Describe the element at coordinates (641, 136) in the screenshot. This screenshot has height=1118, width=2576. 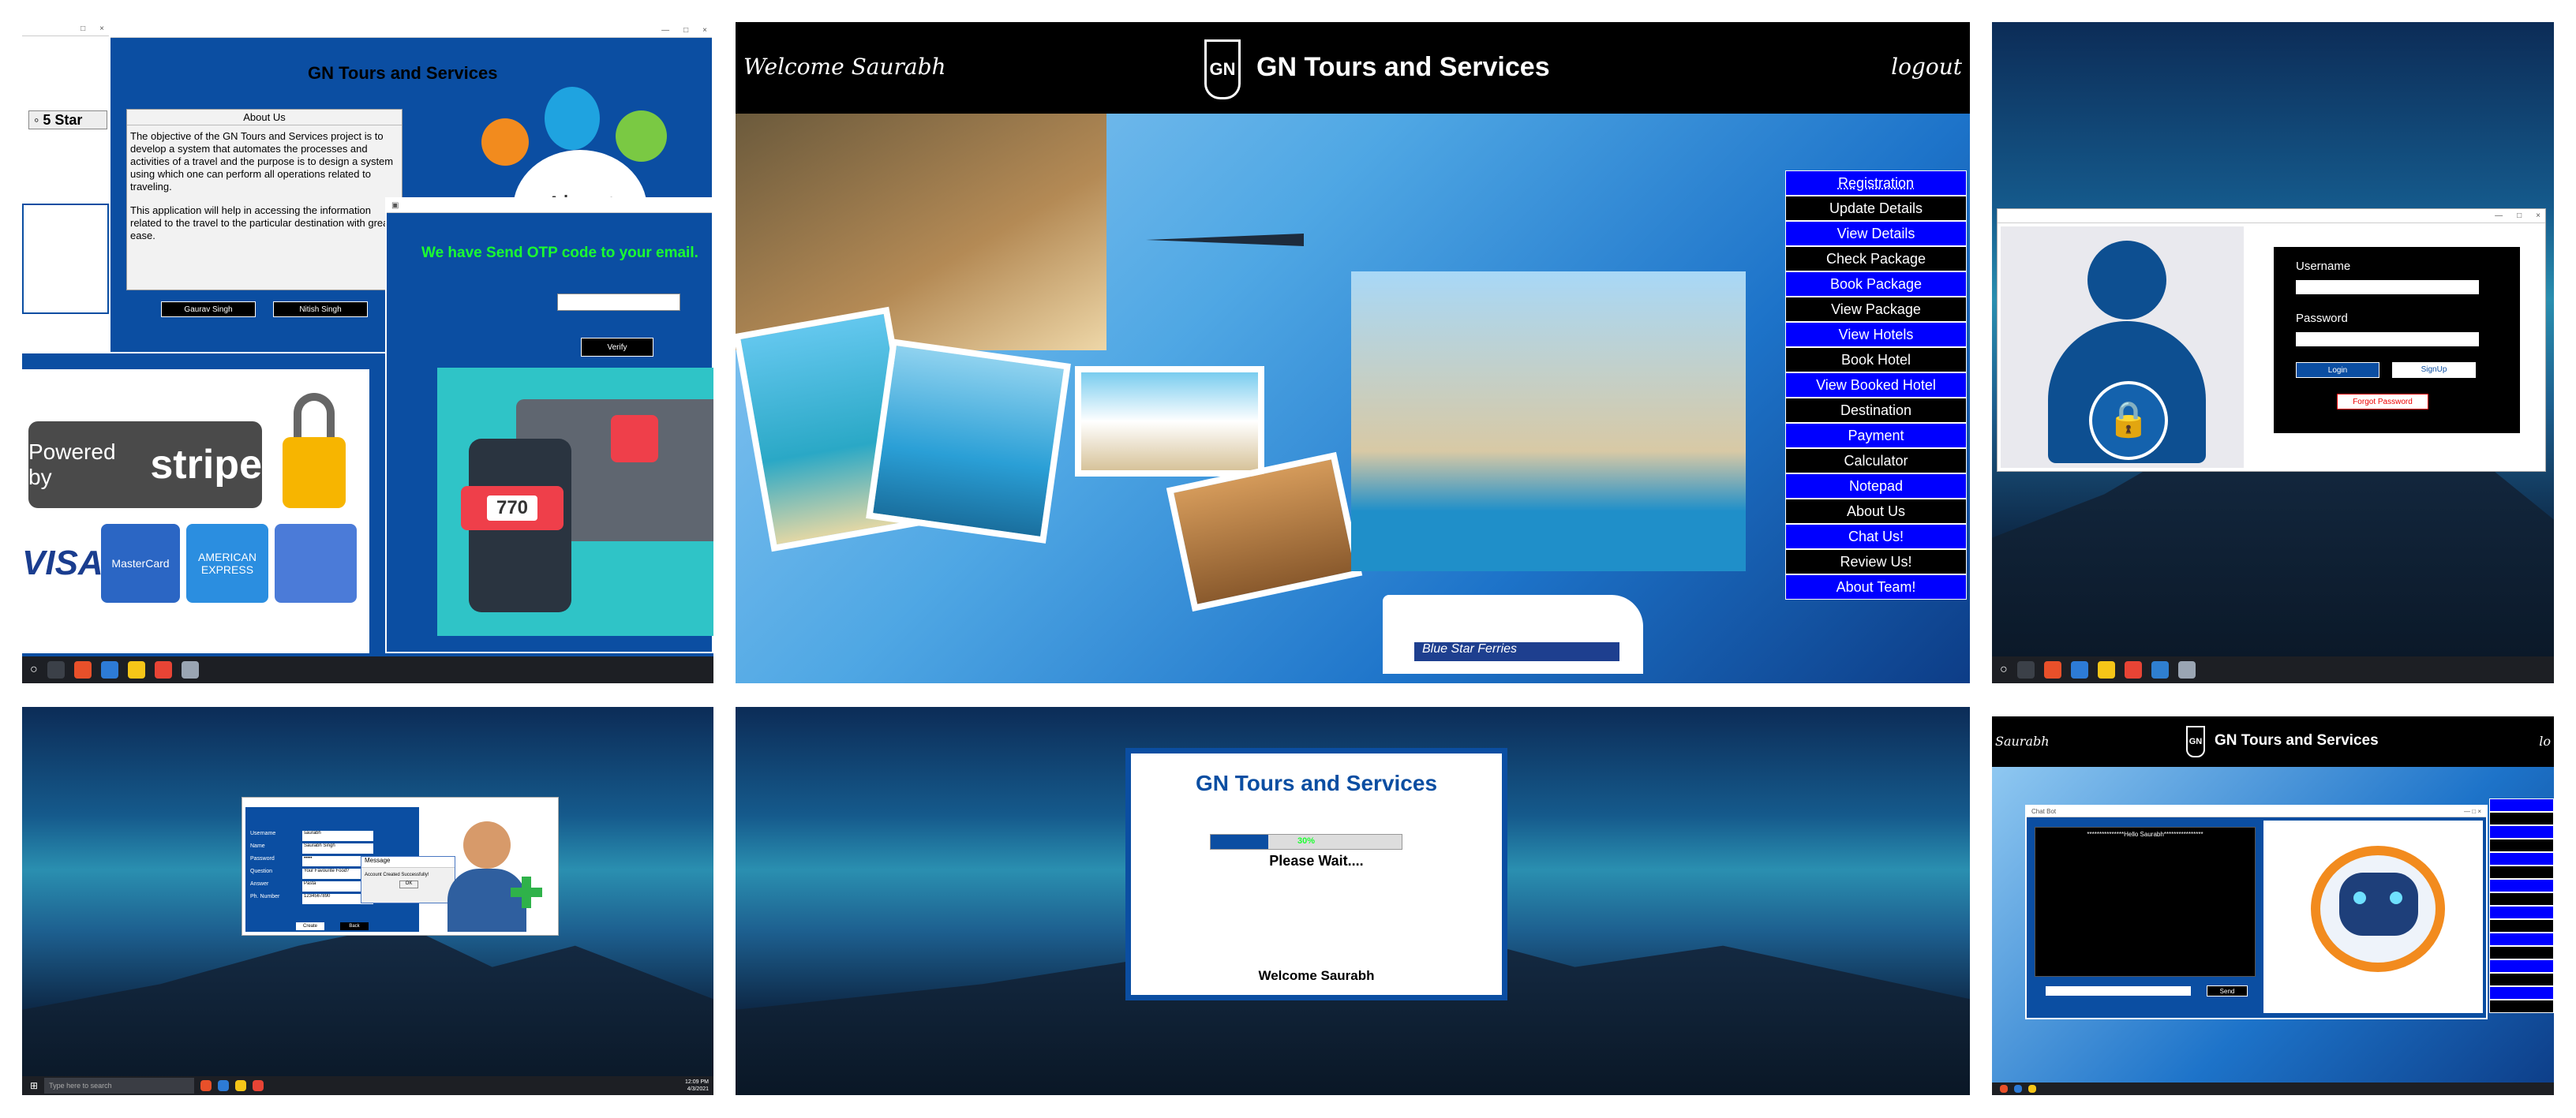
I see `person-green-icon` at that location.